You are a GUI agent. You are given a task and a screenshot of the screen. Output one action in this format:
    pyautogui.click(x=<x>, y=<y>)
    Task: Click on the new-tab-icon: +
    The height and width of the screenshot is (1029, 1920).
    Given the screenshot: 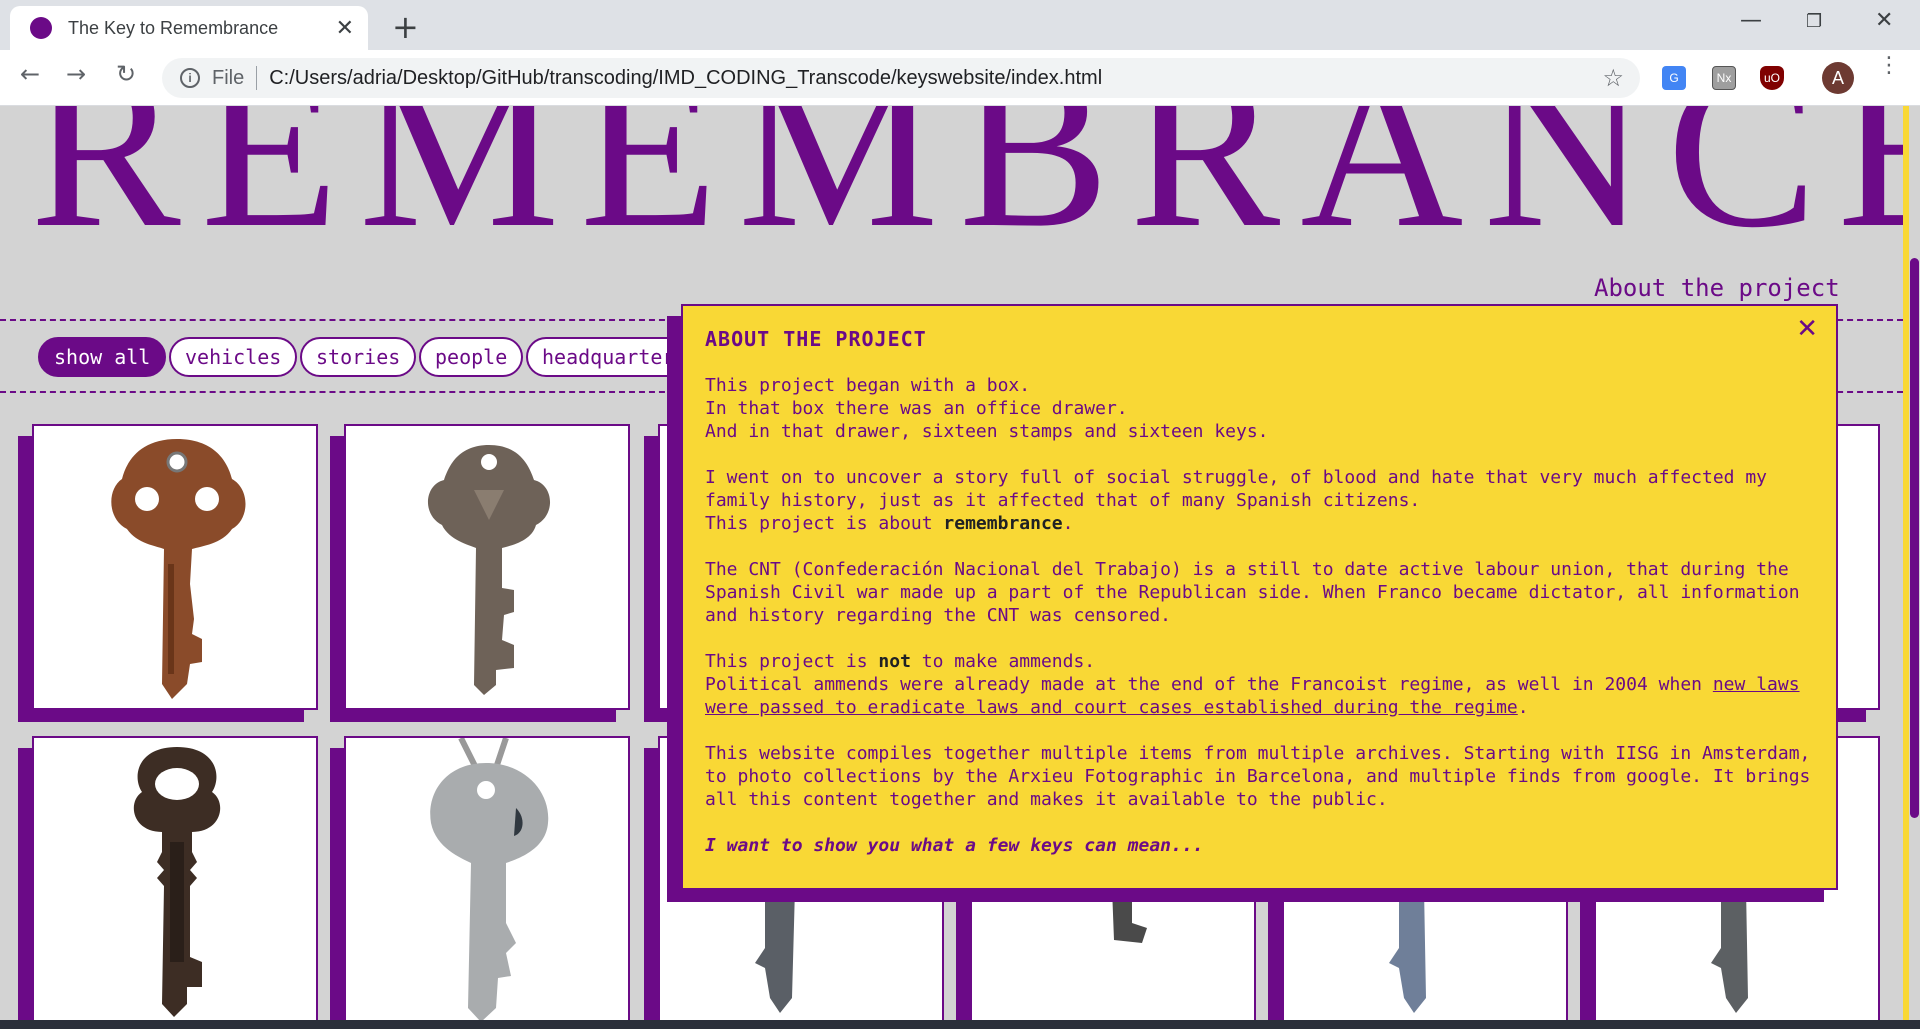 What is the action you would take?
    pyautogui.click(x=405, y=27)
    